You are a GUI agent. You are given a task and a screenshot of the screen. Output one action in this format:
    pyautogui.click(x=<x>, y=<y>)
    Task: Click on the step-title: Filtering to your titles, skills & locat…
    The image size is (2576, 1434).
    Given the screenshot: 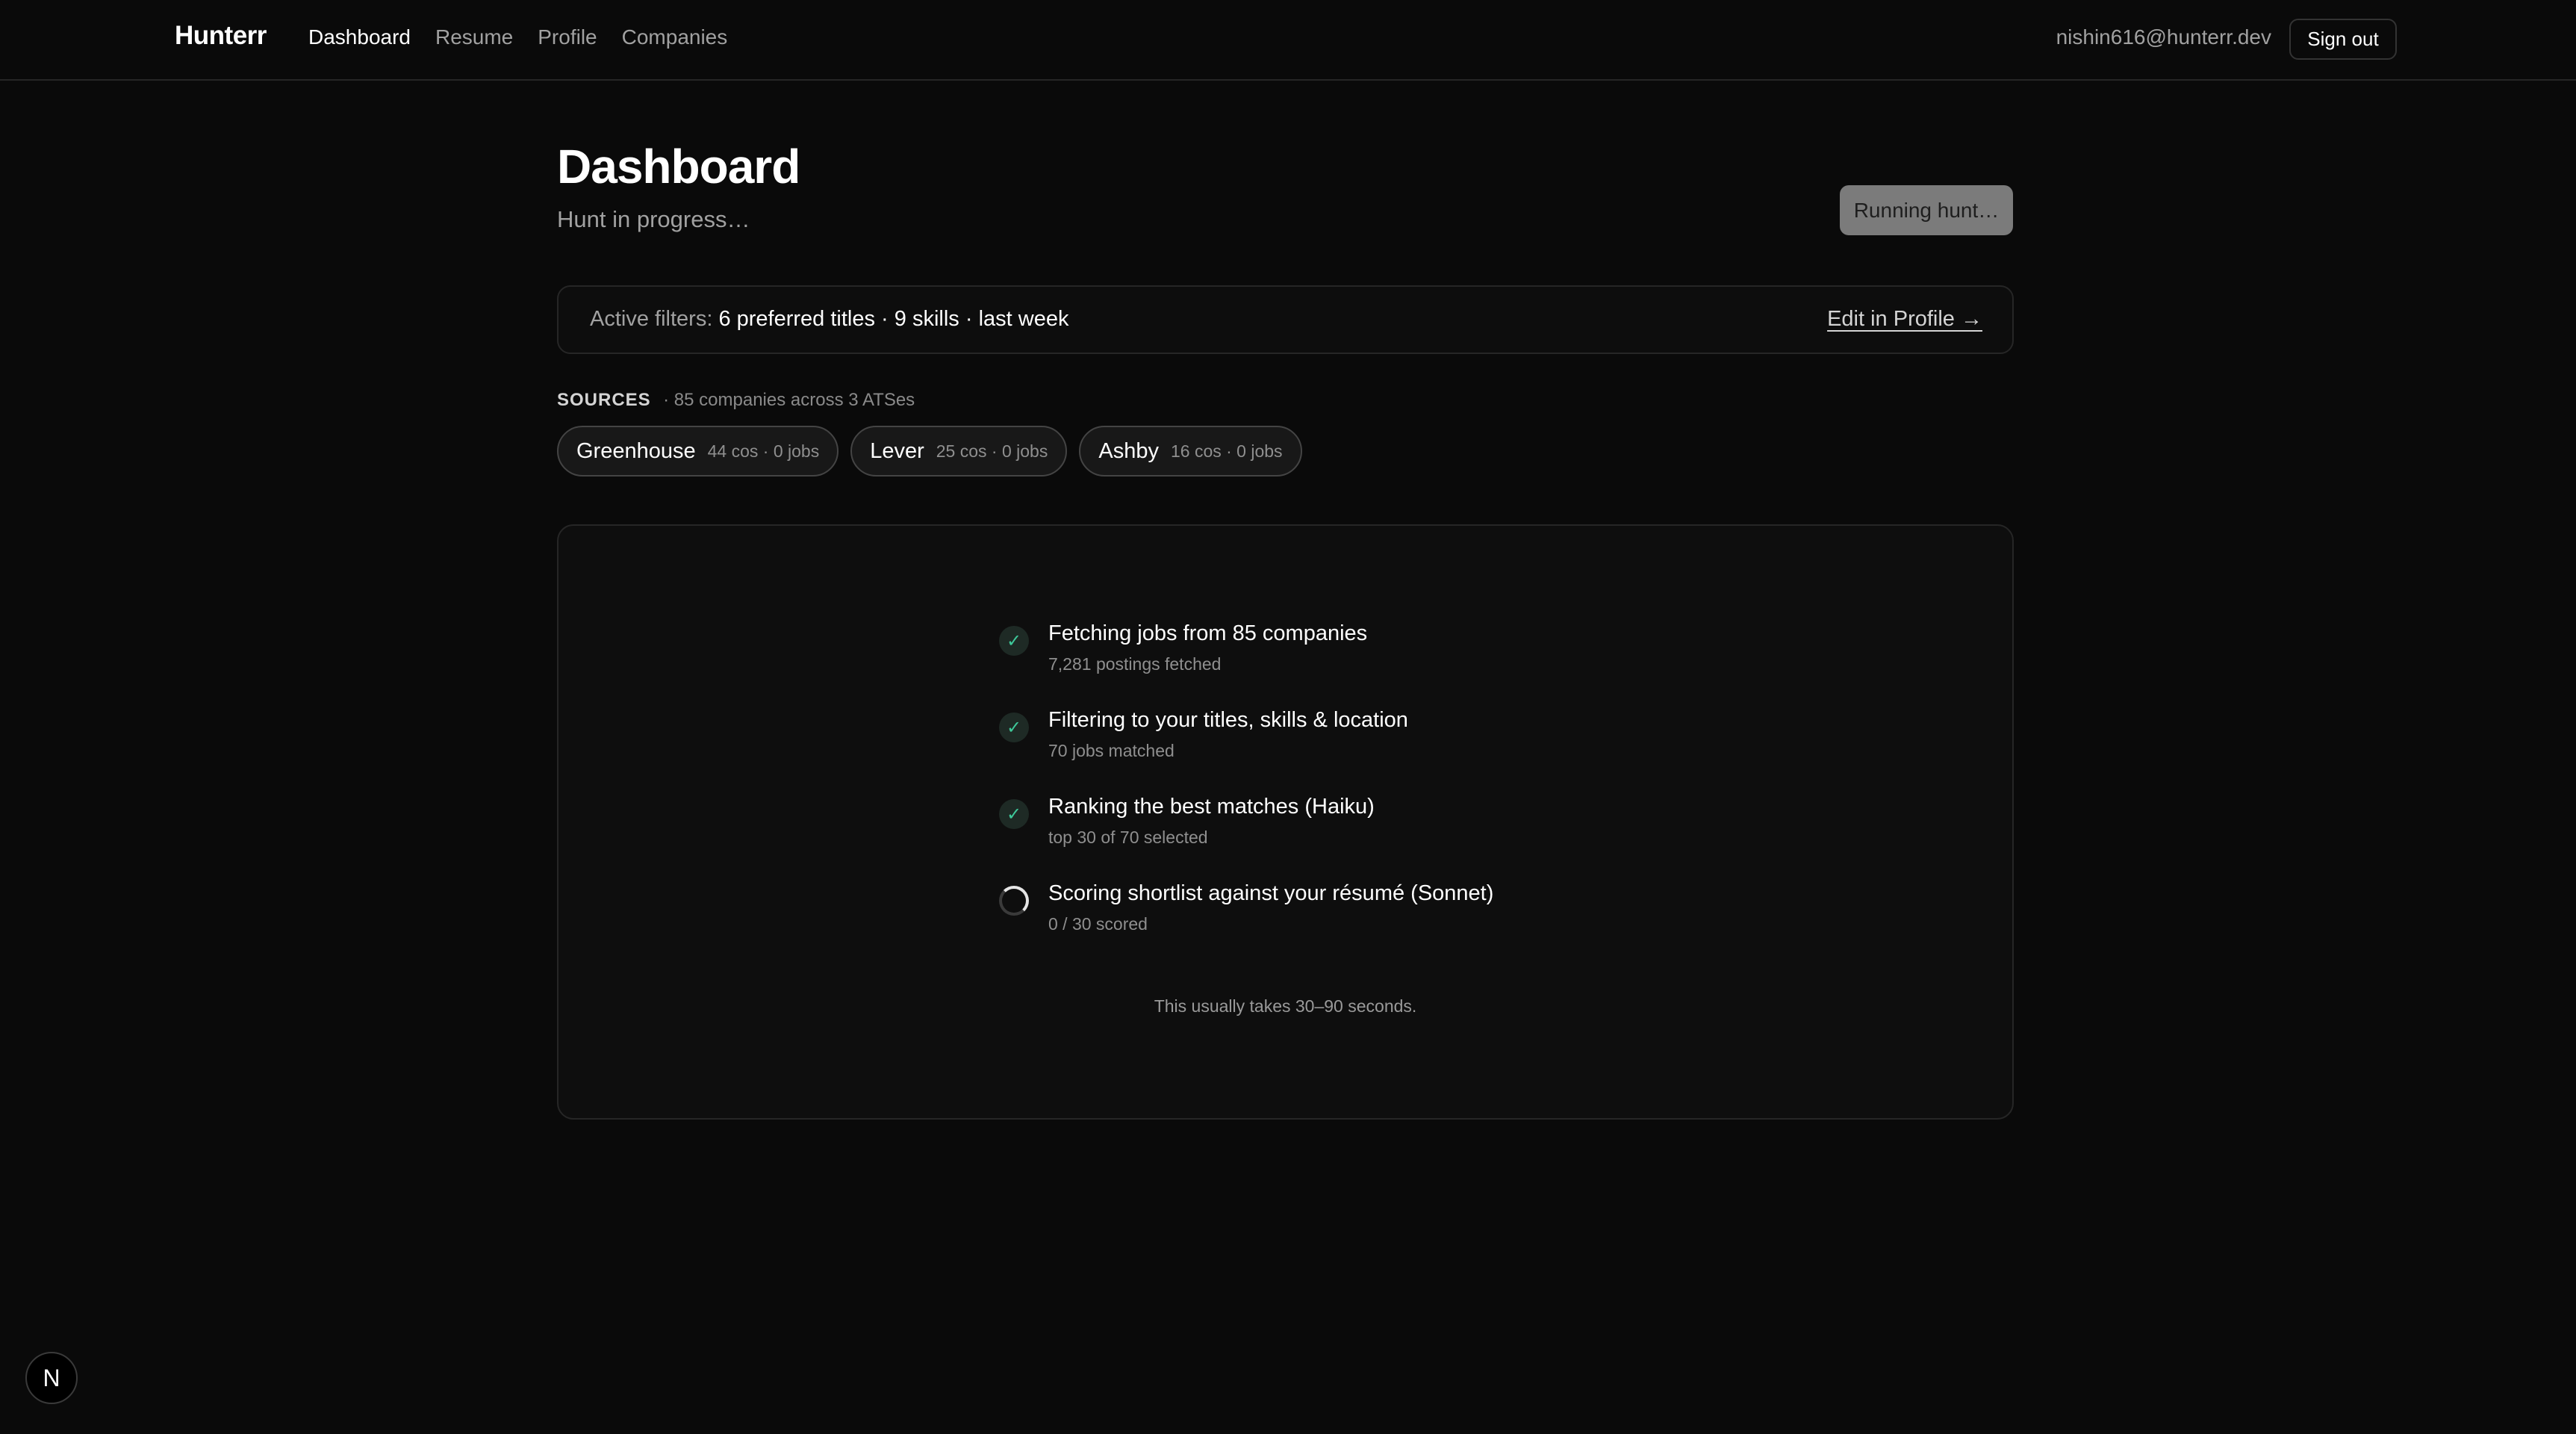 What is the action you would take?
    pyautogui.click(x=1228, y=720)
    